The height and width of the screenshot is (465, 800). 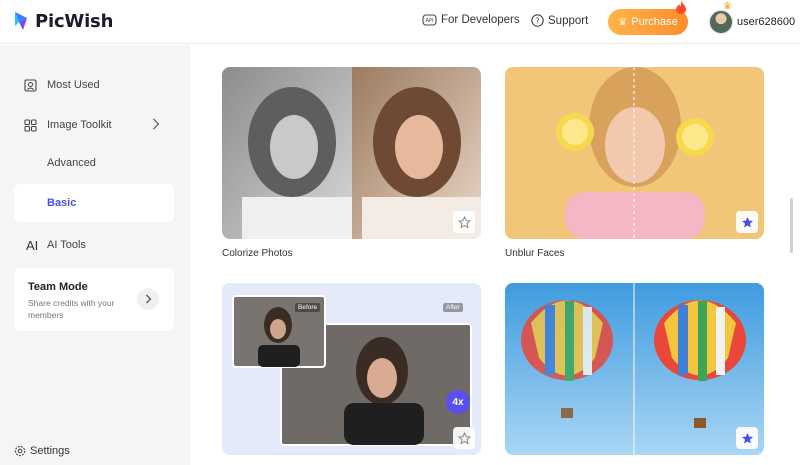 What do you see at coordinates (458, 402) in the screenshot?
I see `upscale-4x-badge: 4x` at bounding box center [458, 402].